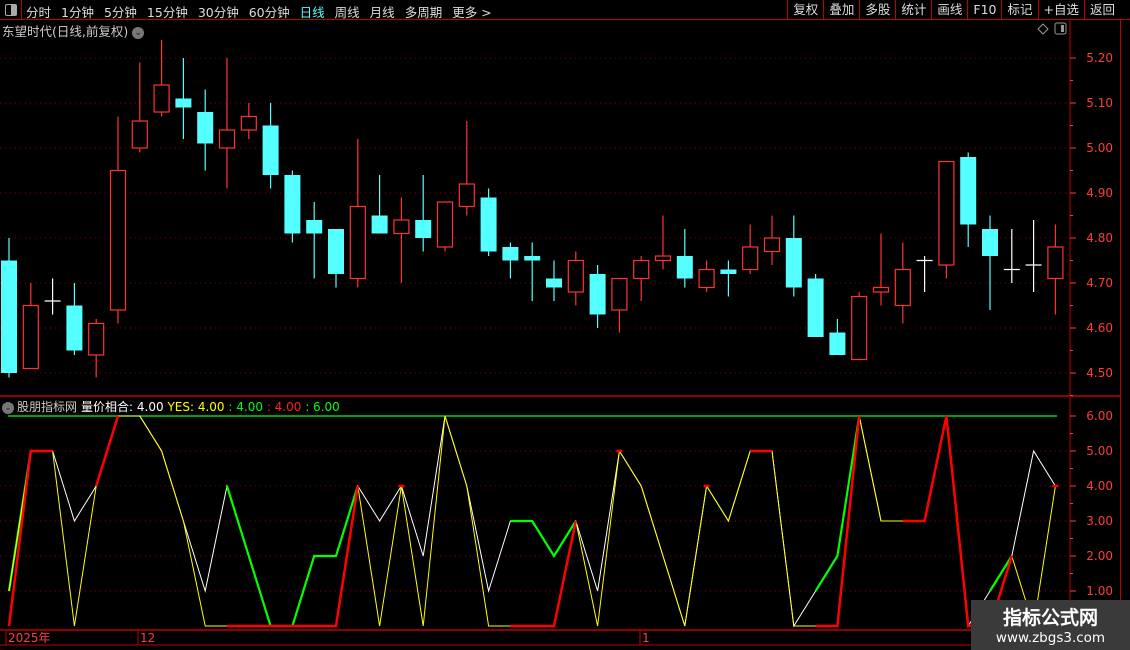 The width and height of the screenshot is (1130, 650). What do you see at coordinates (29, 638) in the screenshot?
I see `date-label-year: 2025年` at bounding box center [29, 638].